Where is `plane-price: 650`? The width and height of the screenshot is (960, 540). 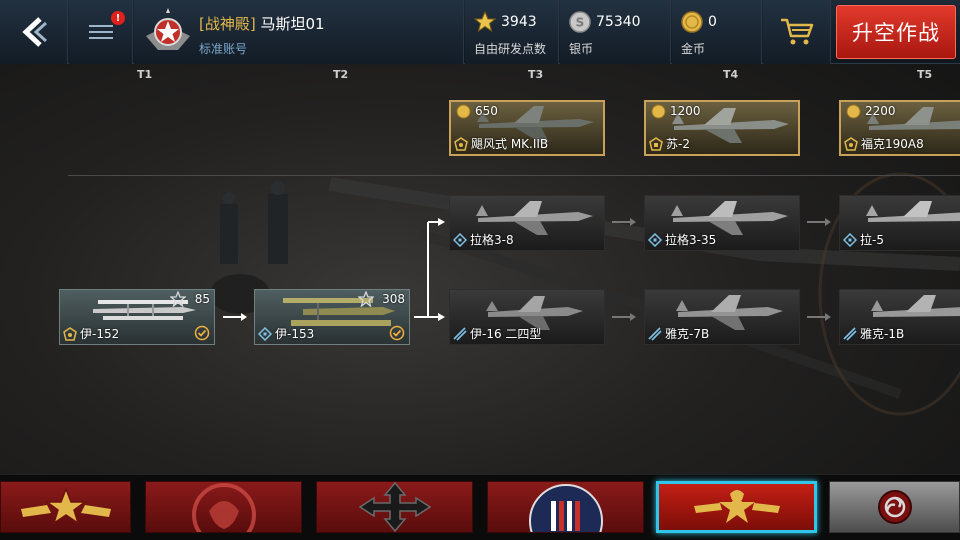 plane-price: 650 is located at coordinates (486, 111).